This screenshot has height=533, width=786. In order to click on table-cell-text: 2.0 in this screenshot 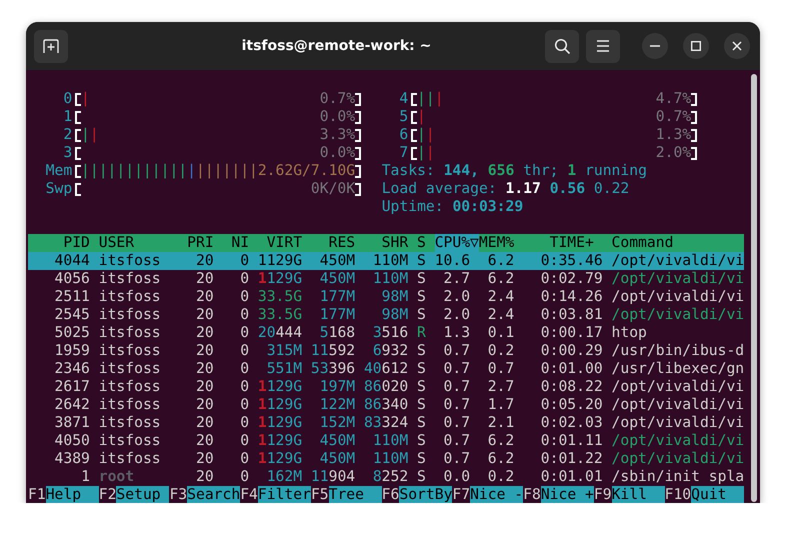, I will do `click(457, 315)`.